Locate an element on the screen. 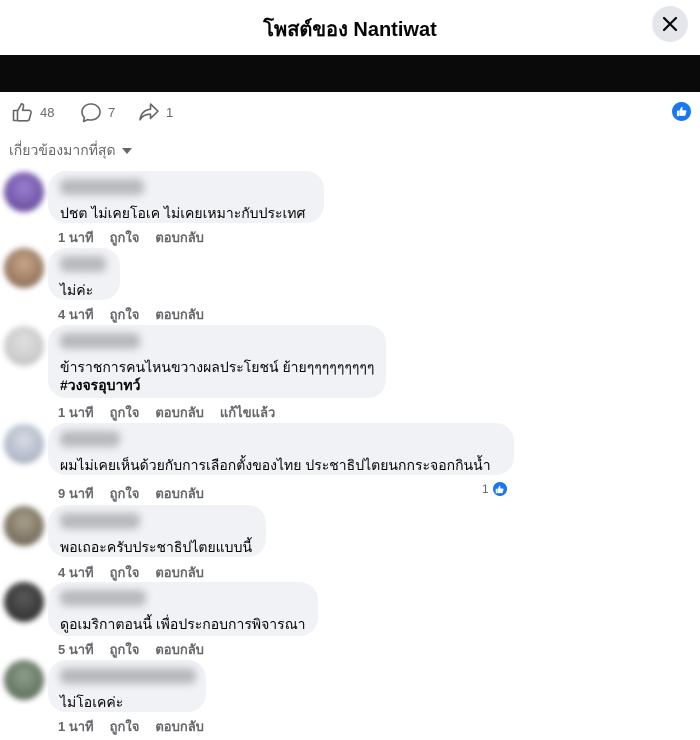 This screenshot has height=740, width=700. share-stat: 1 is located at coordinates (155, 112).